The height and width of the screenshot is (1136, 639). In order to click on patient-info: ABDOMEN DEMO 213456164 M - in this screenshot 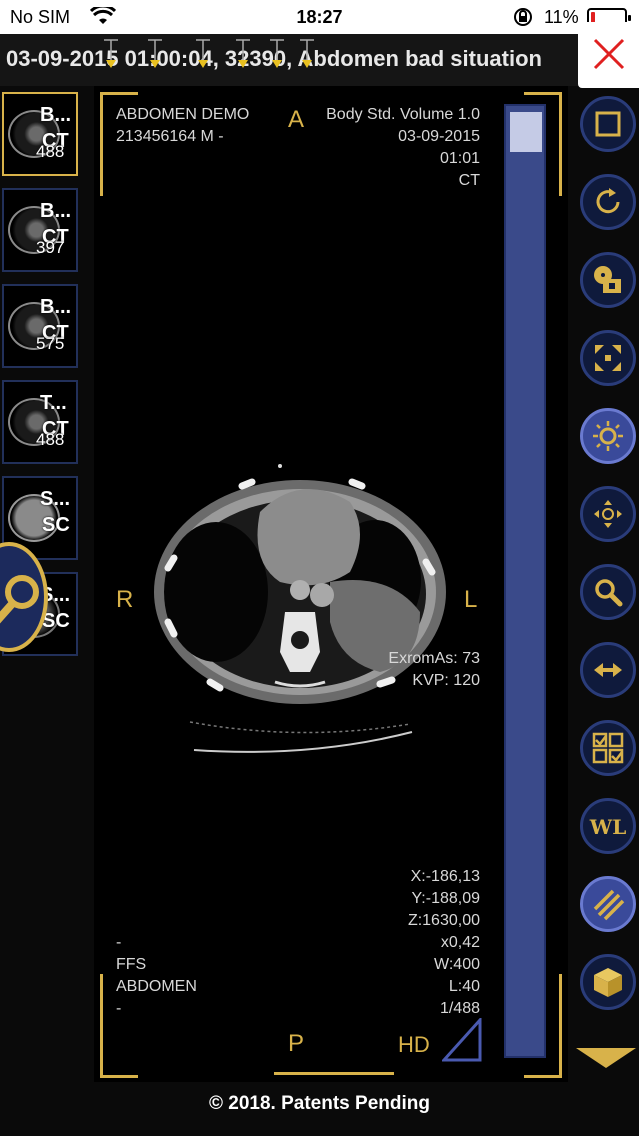, I will do `click(182, 126)`.